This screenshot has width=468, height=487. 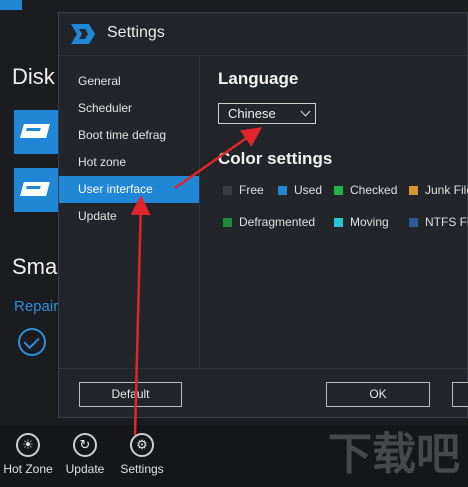 I want to click on ok-button: OK, so click(x=378, y=394).